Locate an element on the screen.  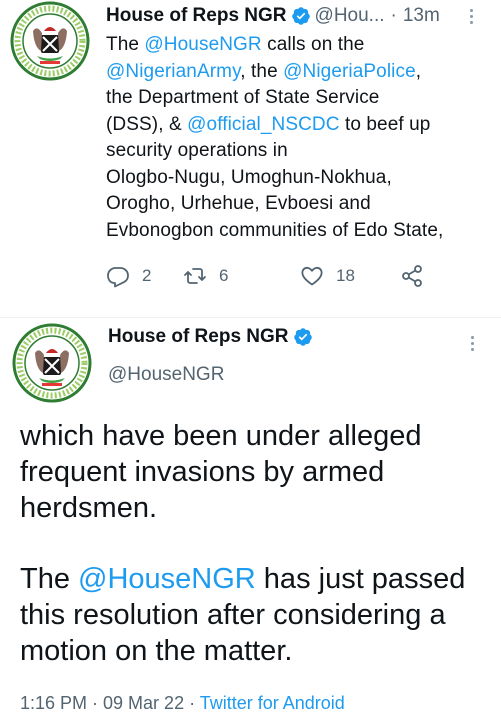
text-line: which have been under alleged is located at coordinates (221, 436).